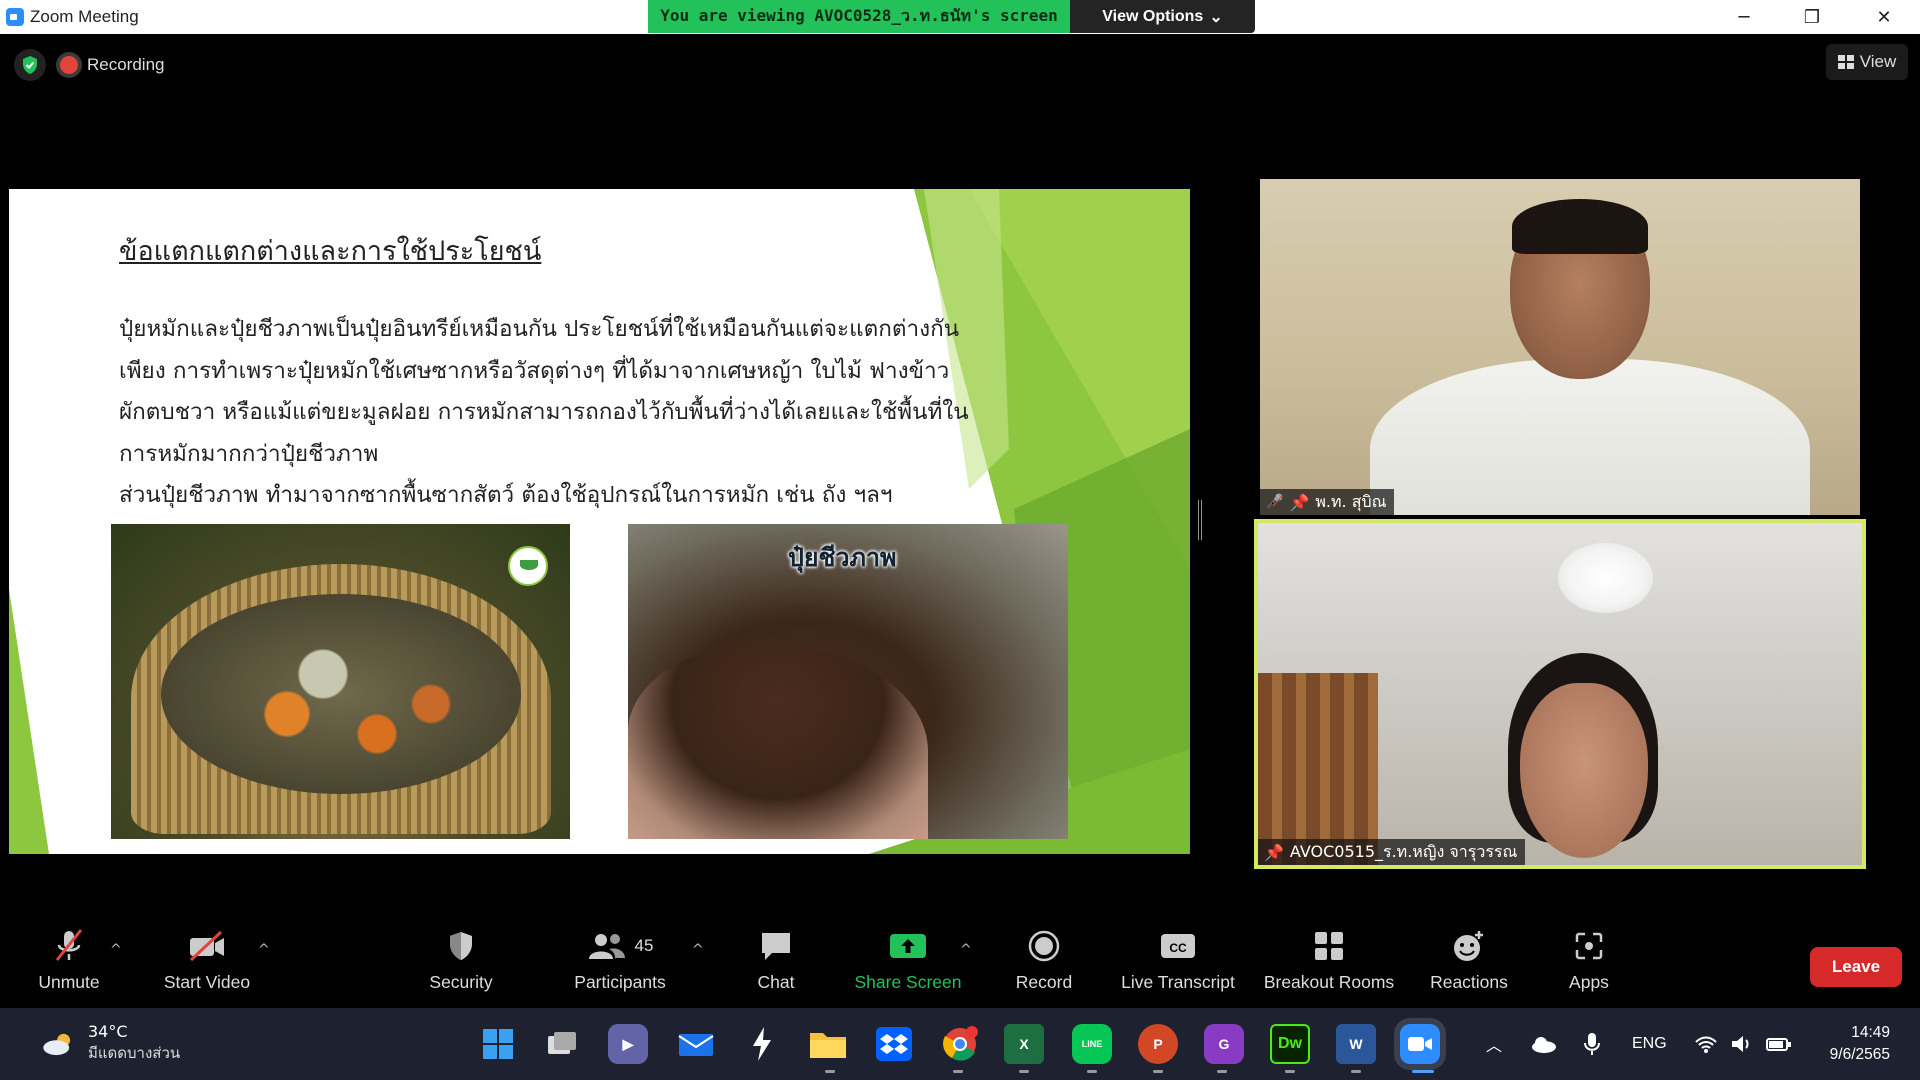 The height and width of the screenshot is (1080, 1920). Describe the element at coordinates (1851, 1044) in the screenshot. I see `system-clock: 14:49 9/6/2565` at that location.